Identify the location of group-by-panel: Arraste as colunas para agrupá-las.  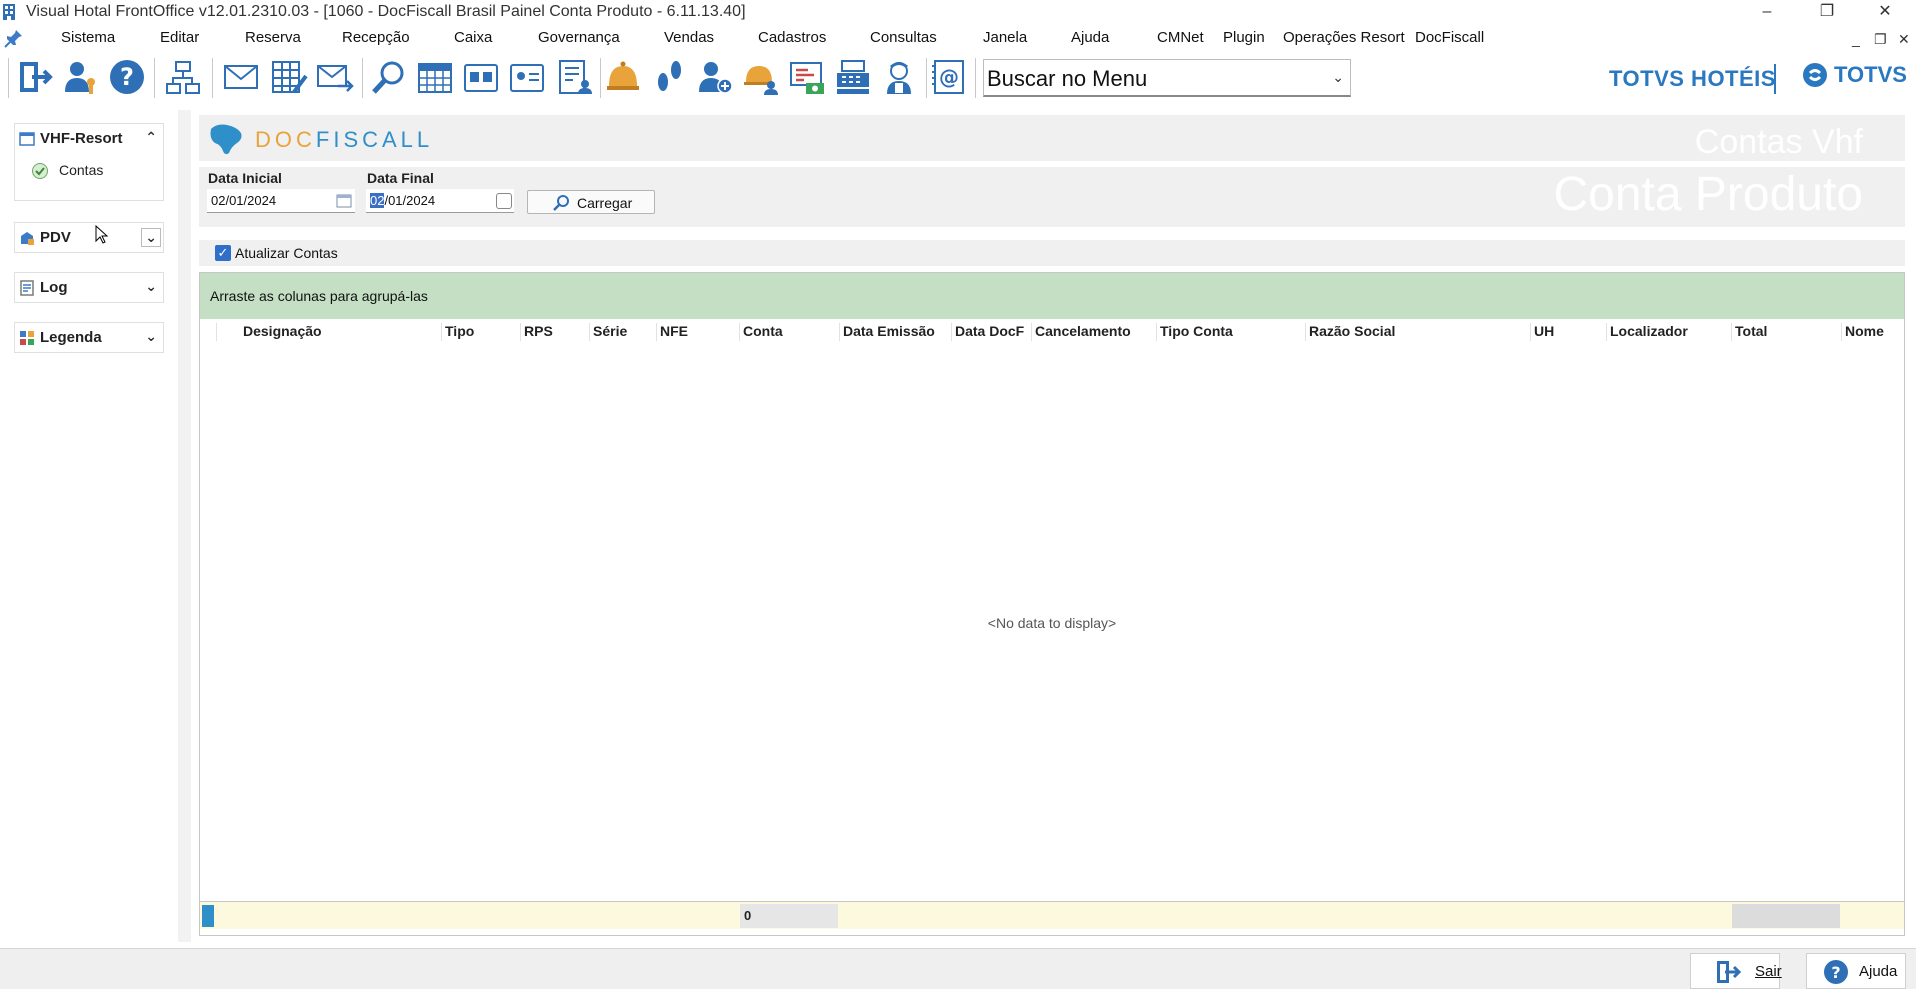
(1052, 296).